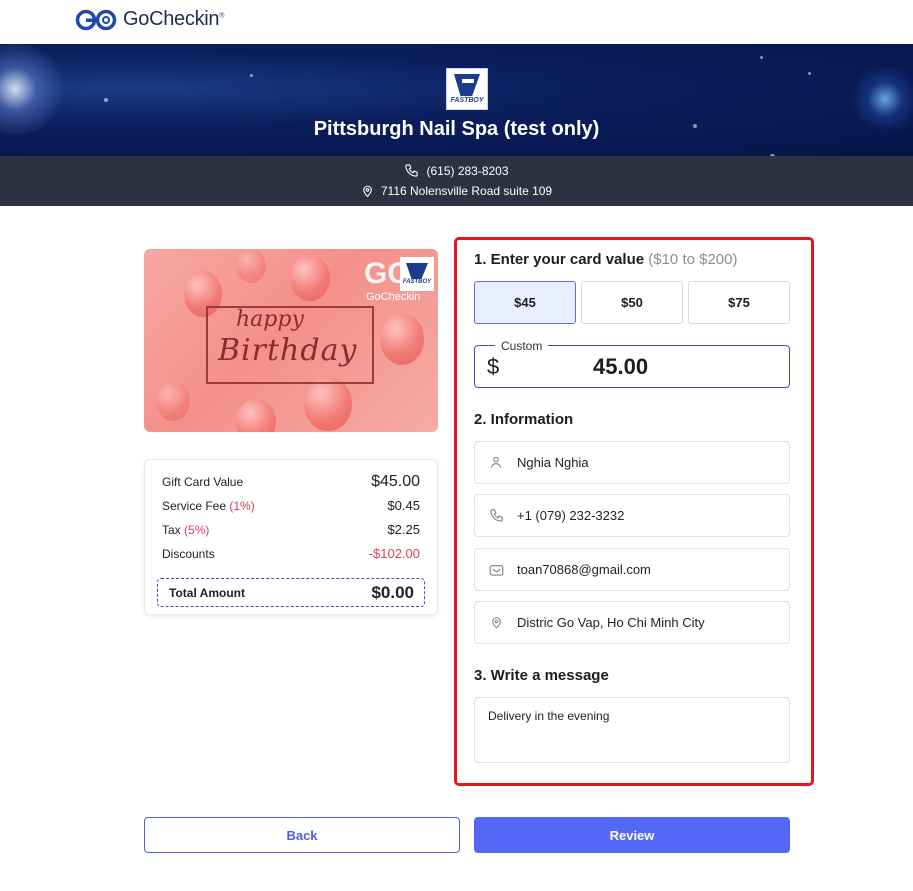  I want to click on gift-card-preview: happy Birthday GO GoCheckin FASTBOY, so click(291, 340).